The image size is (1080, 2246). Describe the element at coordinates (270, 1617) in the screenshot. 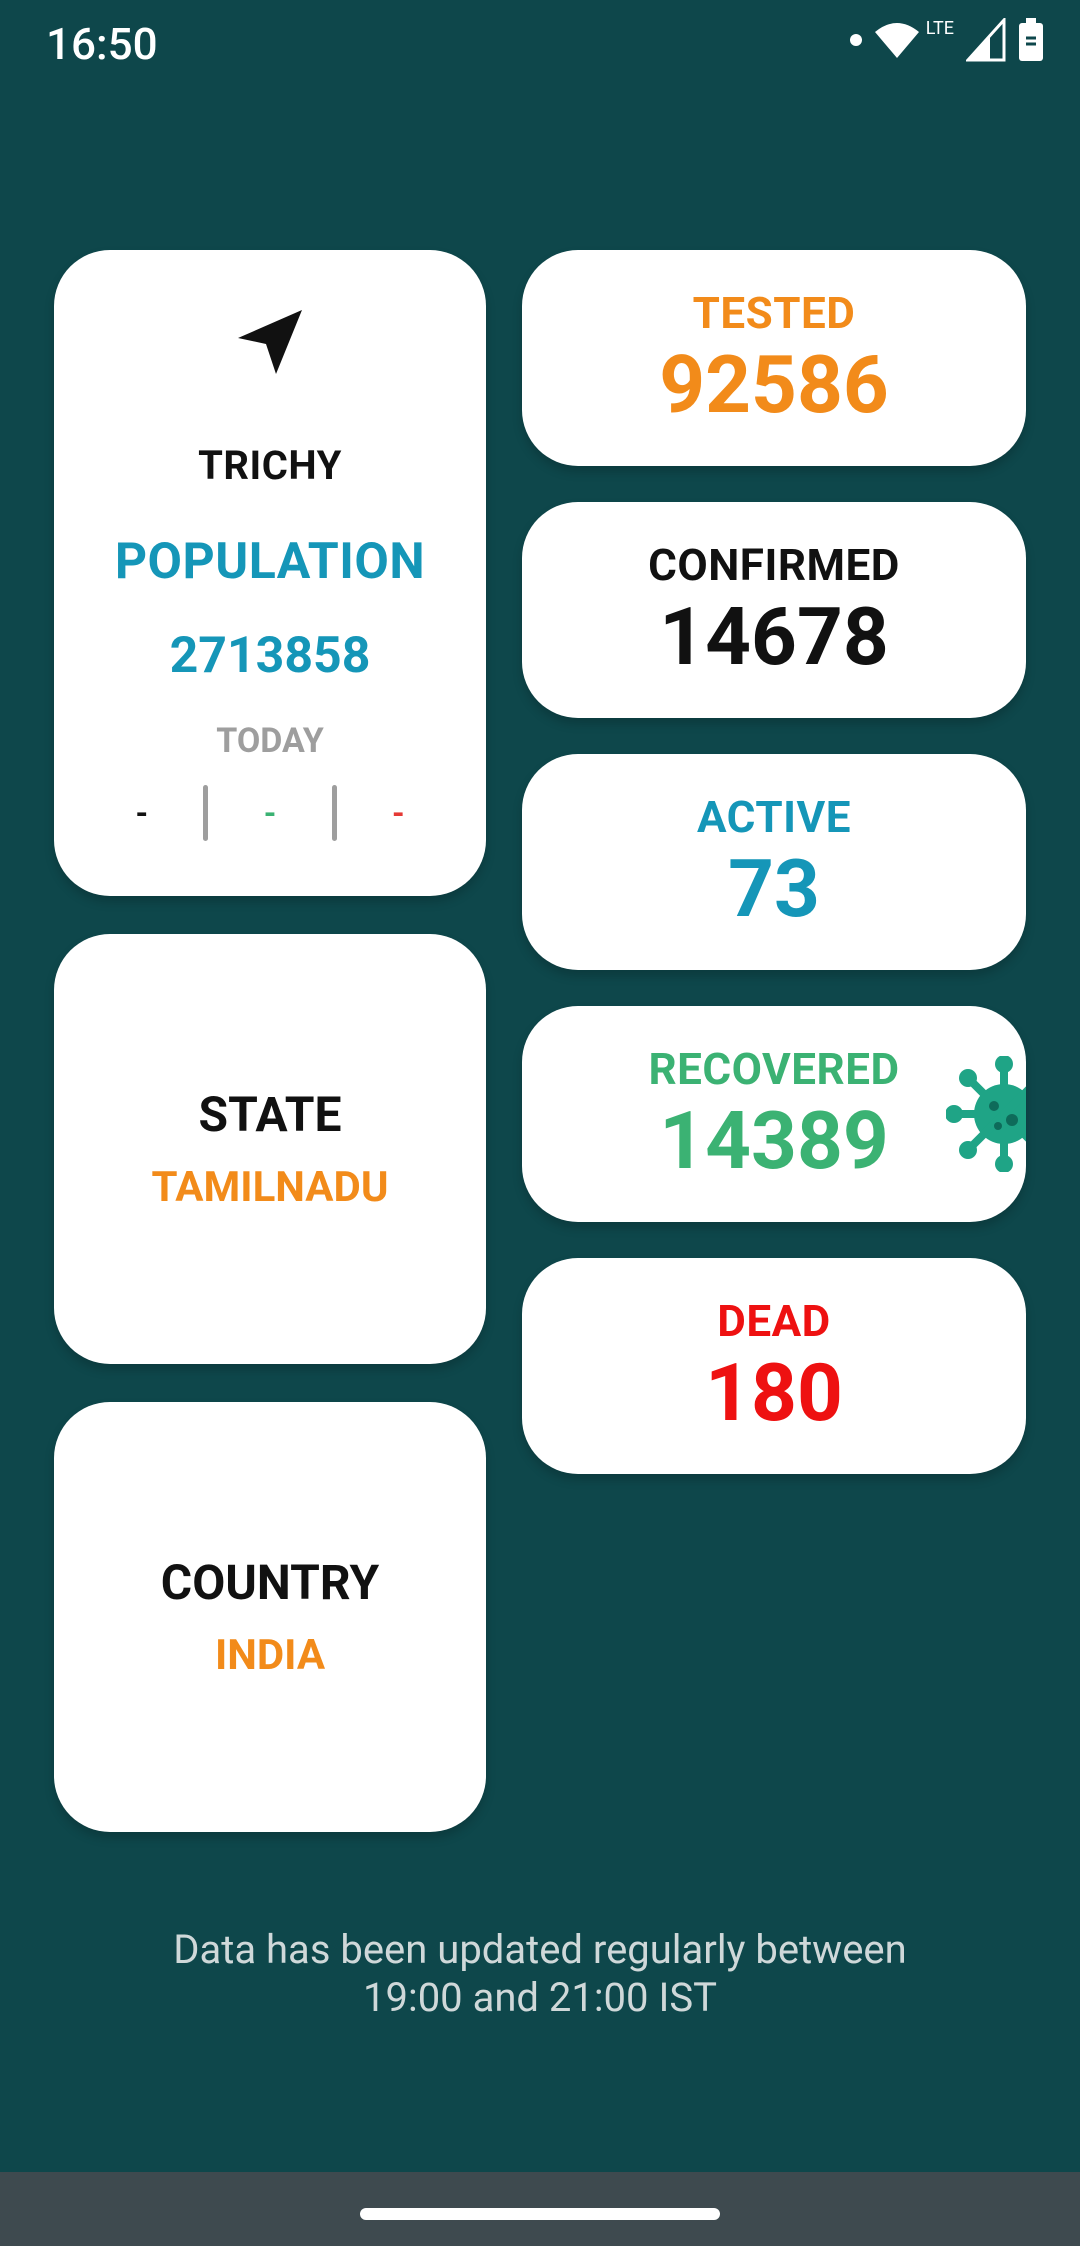

I see `country-card: COUNTRY INDIA` at that location.